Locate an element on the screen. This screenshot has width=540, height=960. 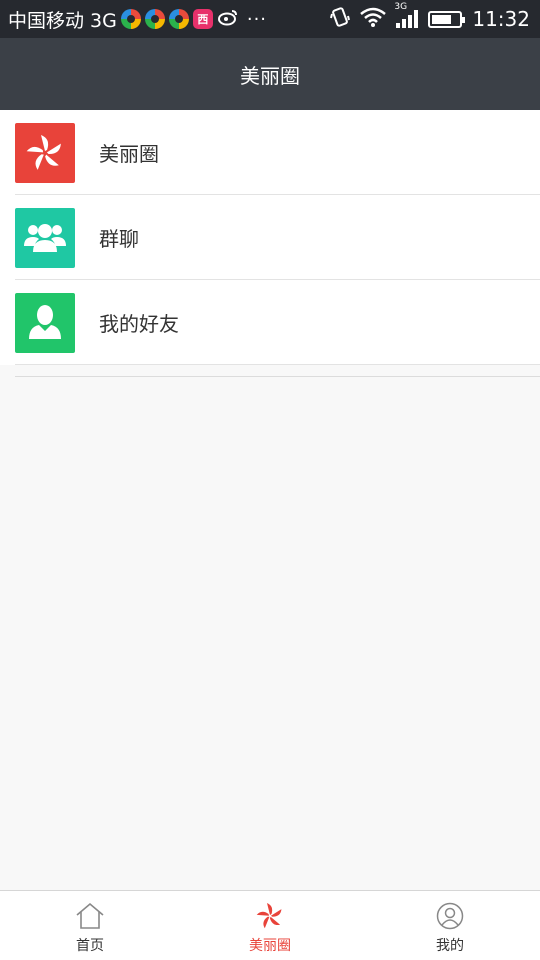
tab-home: 首页 is located at coordinates (90, 925).